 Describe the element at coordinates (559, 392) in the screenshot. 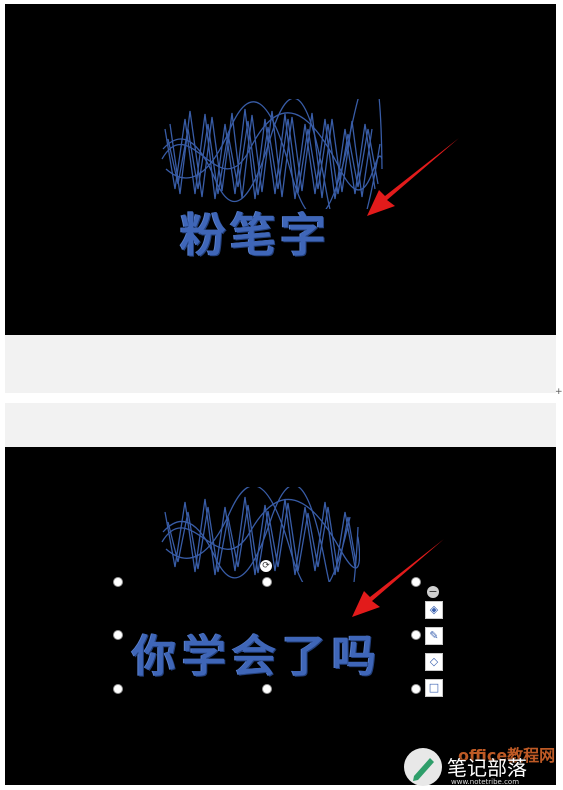

I see `plus-marker: +` at that location.